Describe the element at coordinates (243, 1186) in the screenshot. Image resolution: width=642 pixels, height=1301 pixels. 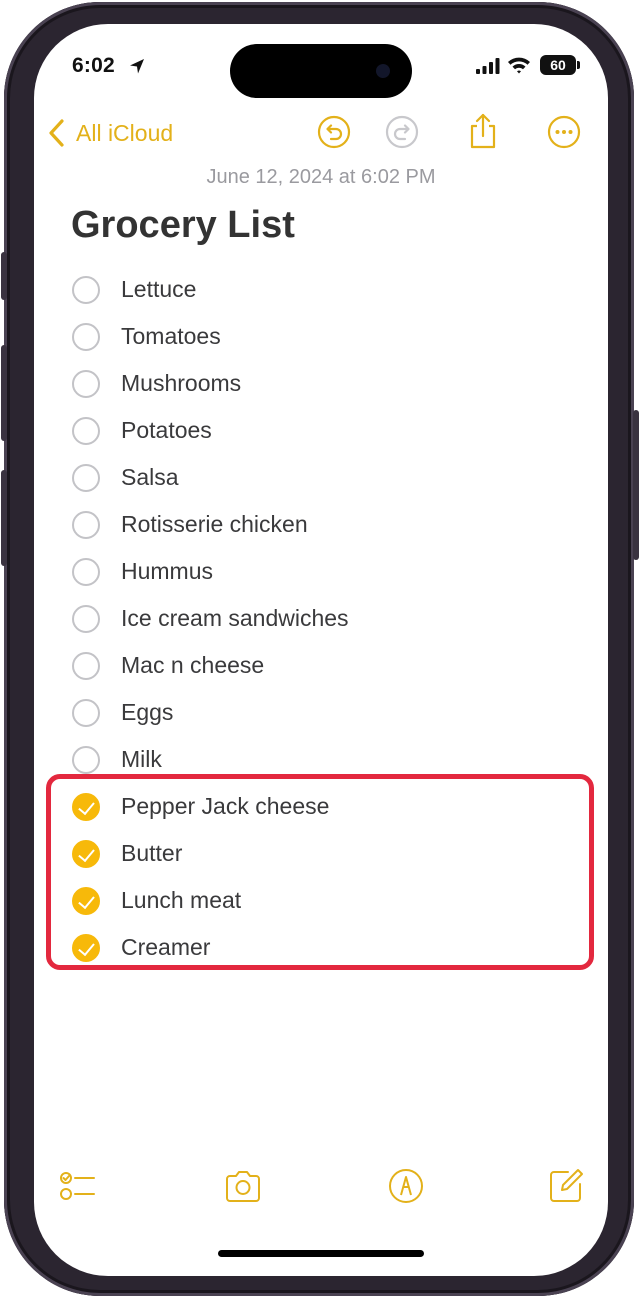
I see `camera-icon` at that location.